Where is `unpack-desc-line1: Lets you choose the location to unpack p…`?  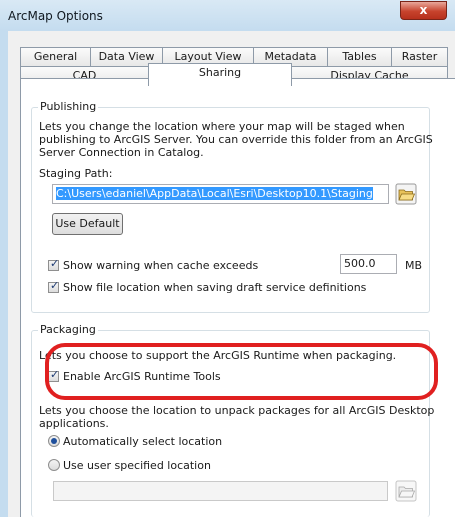 unpack-desc-line1: Lets you choose the location to unpack p… is located at coordinates (237, 410).